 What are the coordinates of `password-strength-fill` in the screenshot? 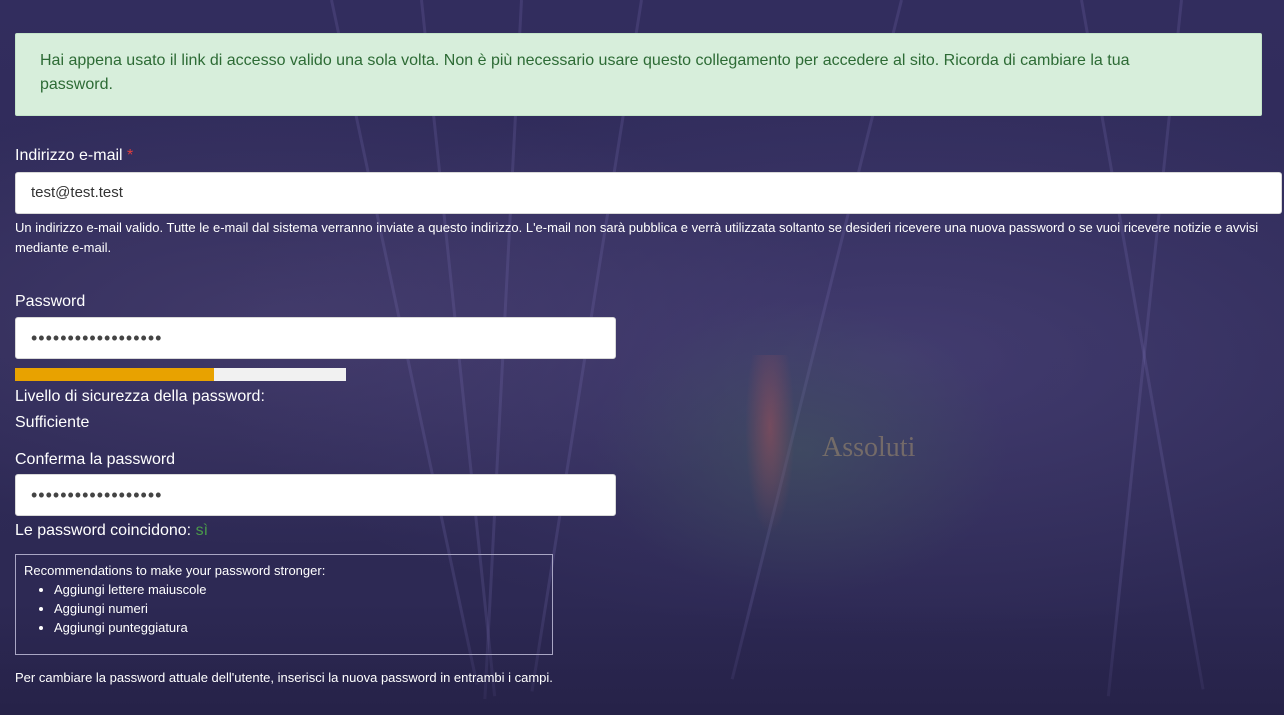 It's located at (114, 374).